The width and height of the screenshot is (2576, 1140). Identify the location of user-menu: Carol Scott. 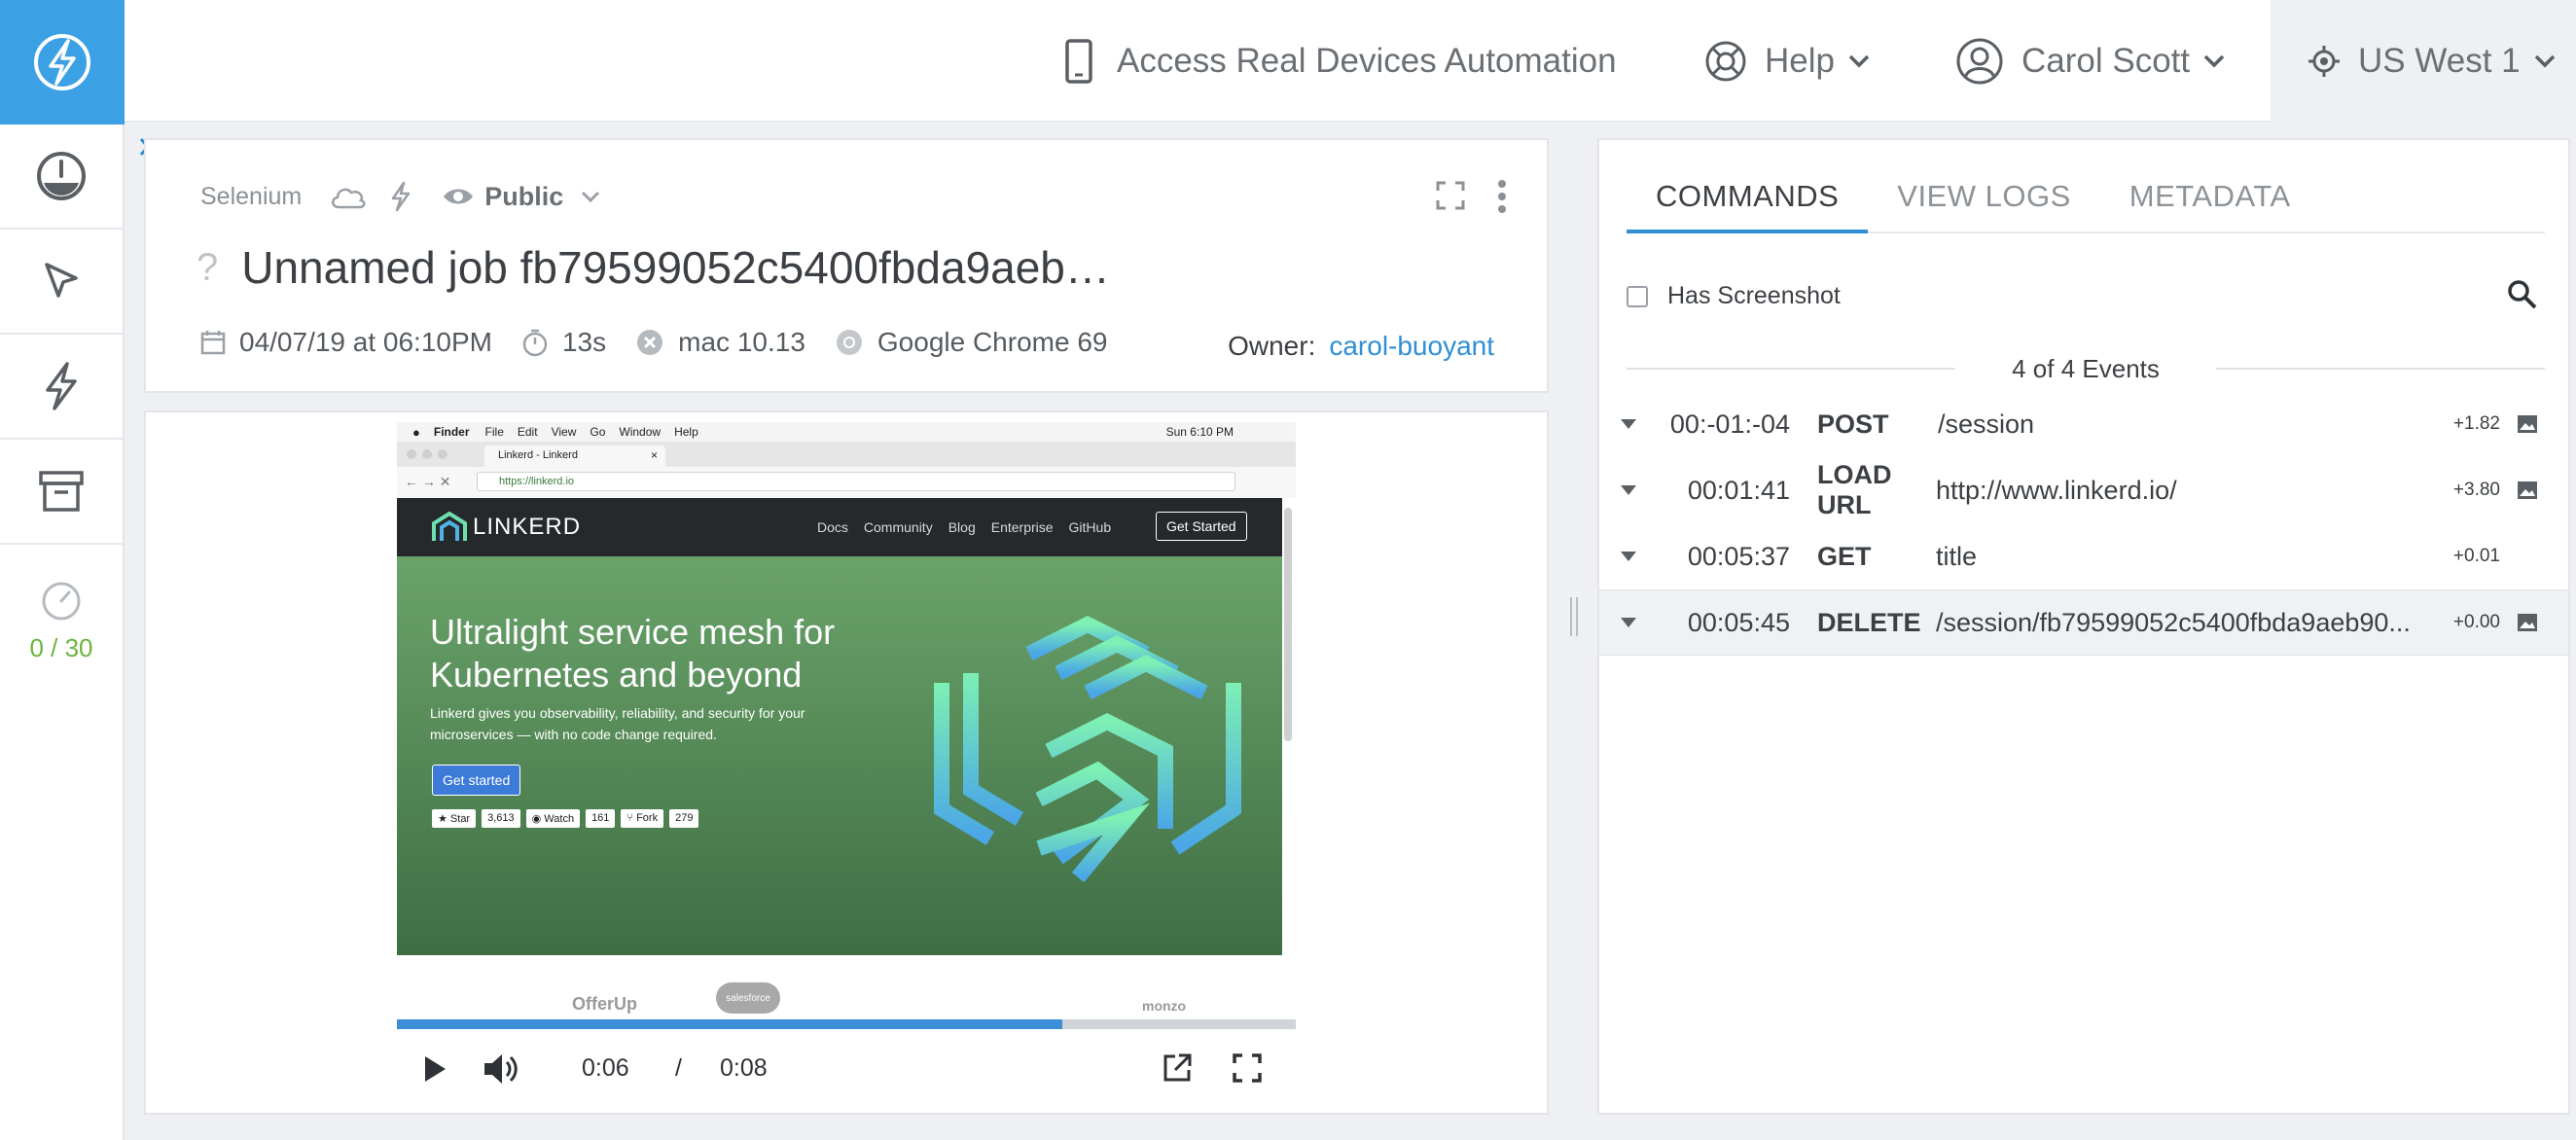
(2090, 62).